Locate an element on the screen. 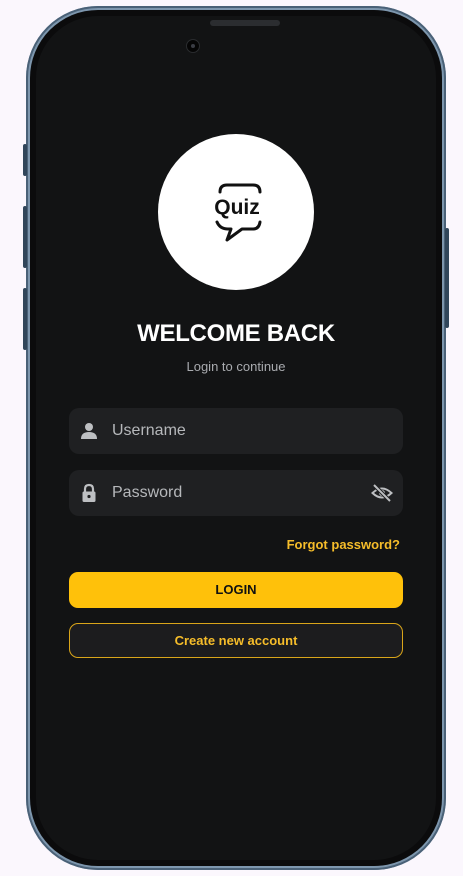 The height and width of the screenshot is (876, 463). logo-text: Quiz is located at coordinates (237, 207).